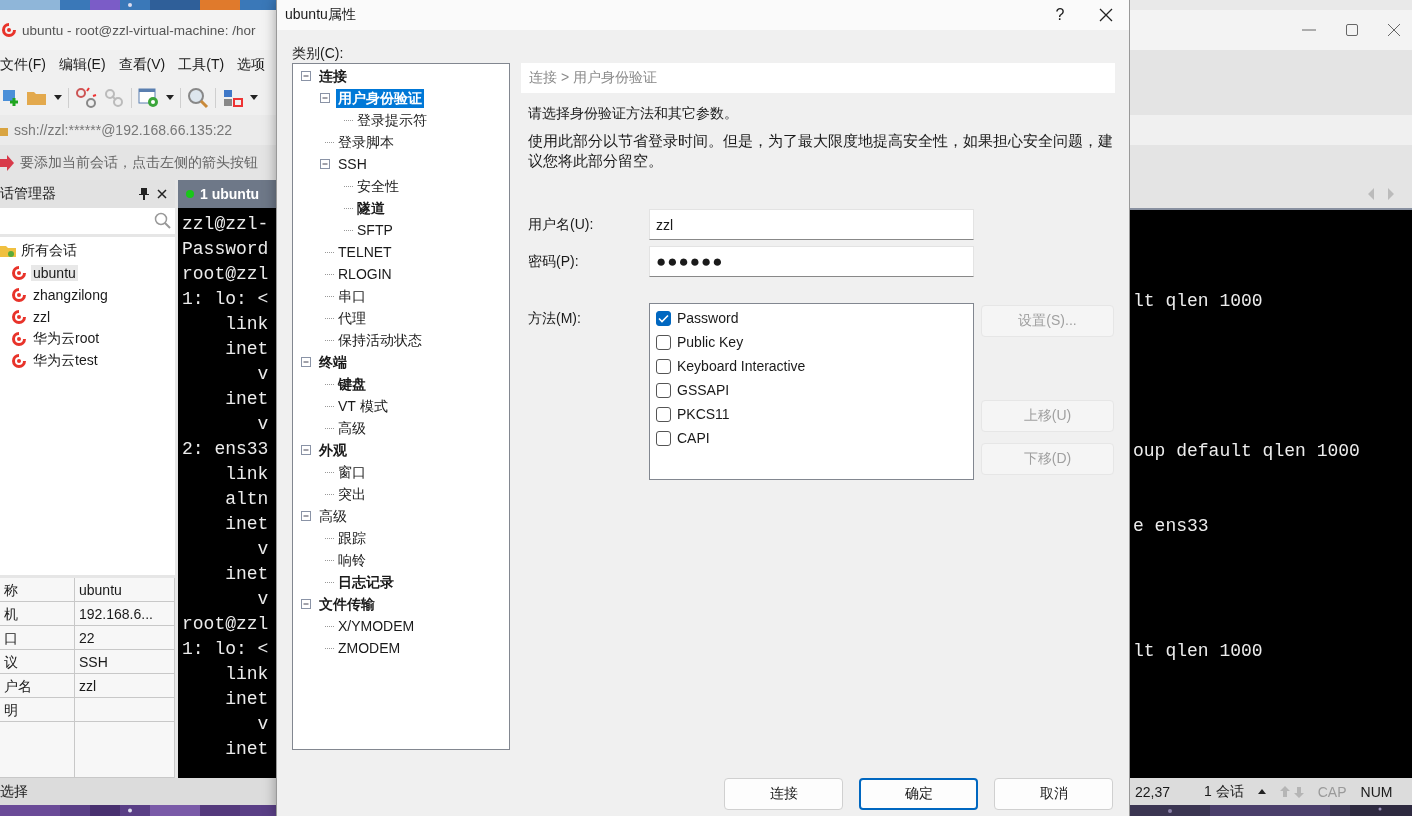 Image resolution: width=1412 pixels, height=816 pixels. I want to click on tree-item: 突出, so click(352, 494).